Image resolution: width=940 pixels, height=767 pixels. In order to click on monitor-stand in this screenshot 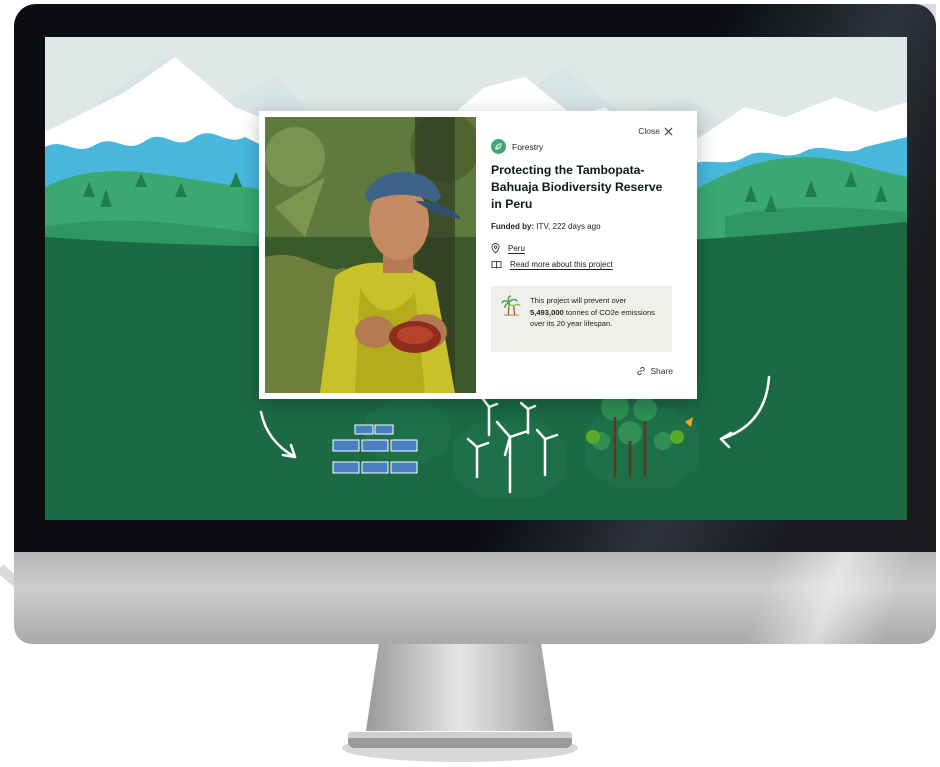, I will do `click(460, 699)`.